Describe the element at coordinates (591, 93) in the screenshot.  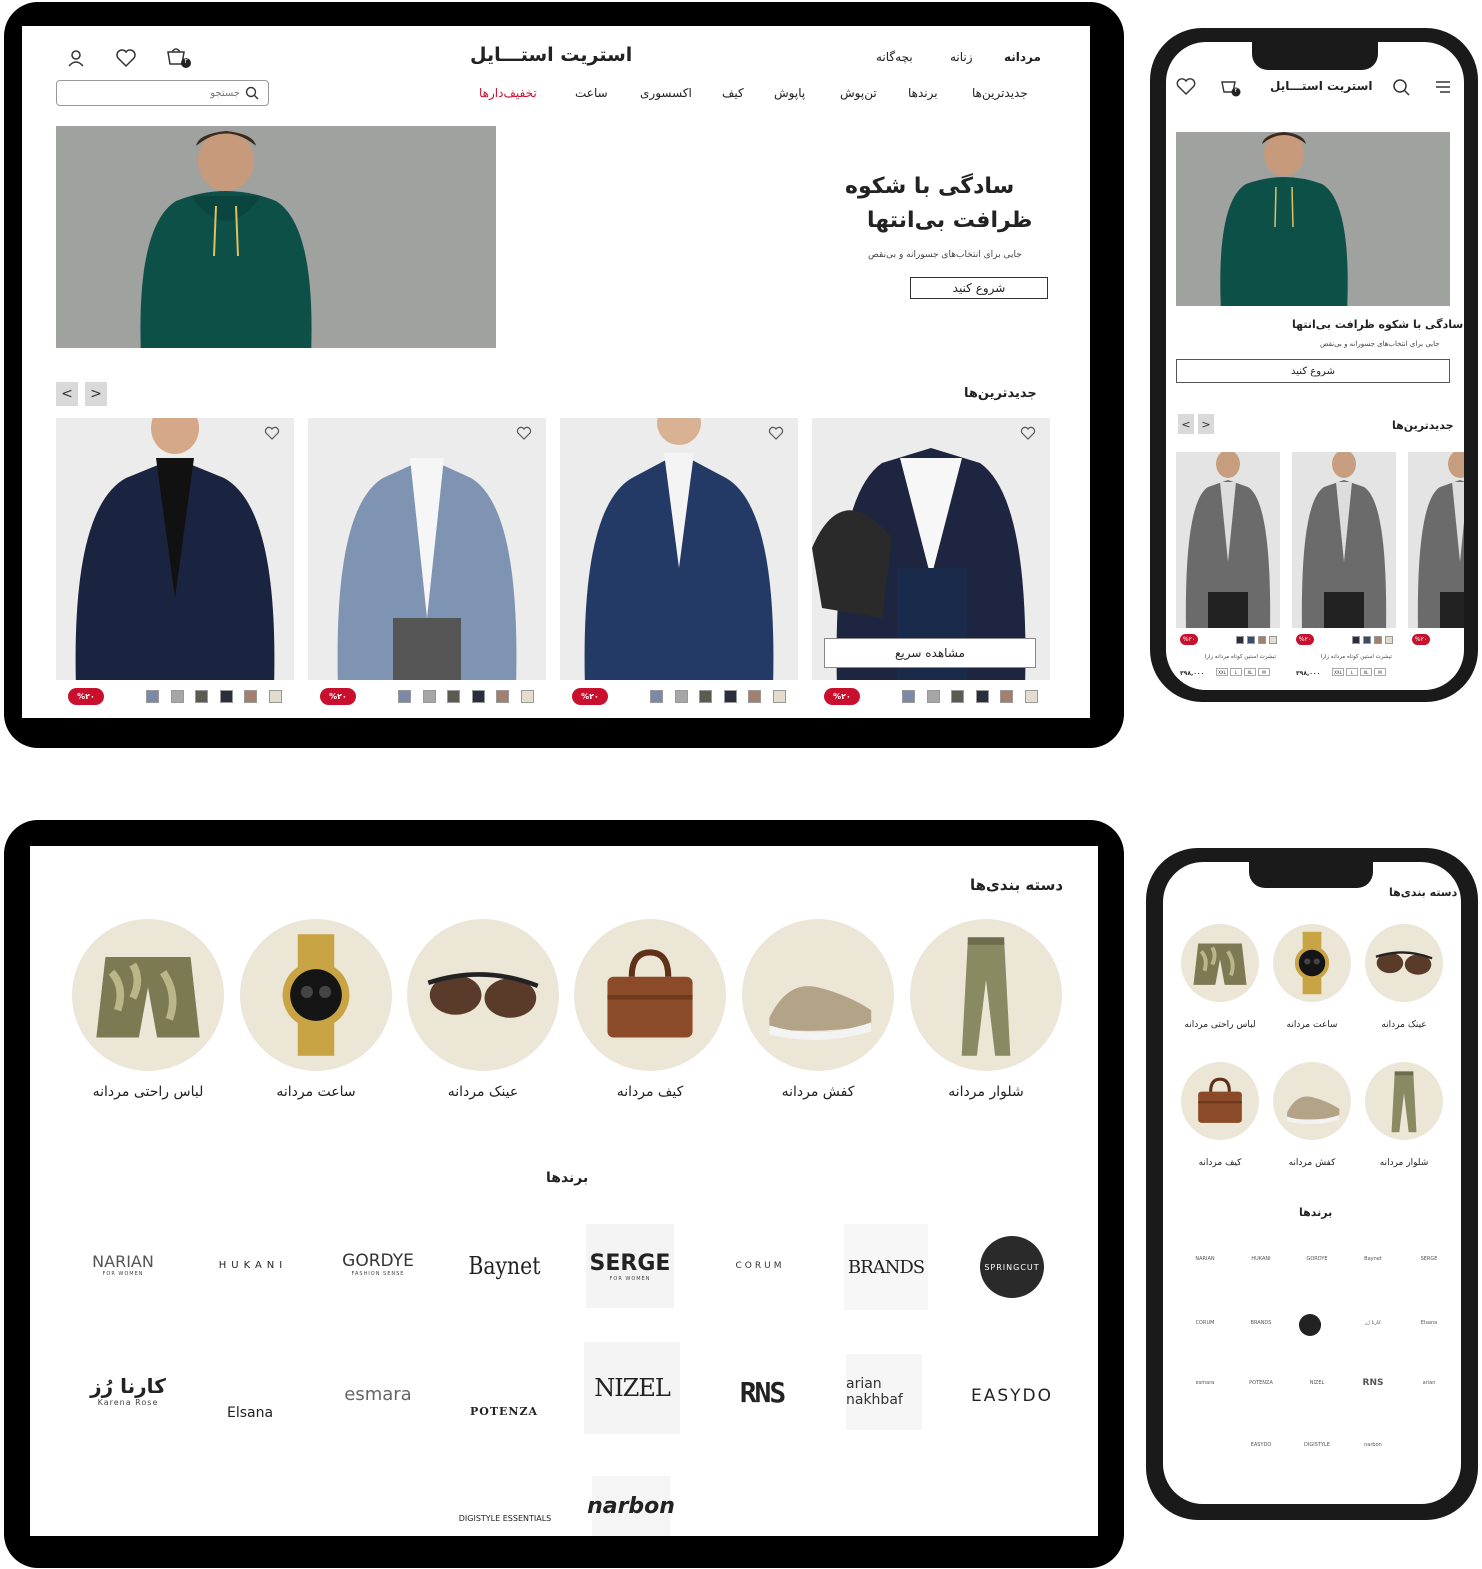
I see `nav-watches: ساعت` at that location.